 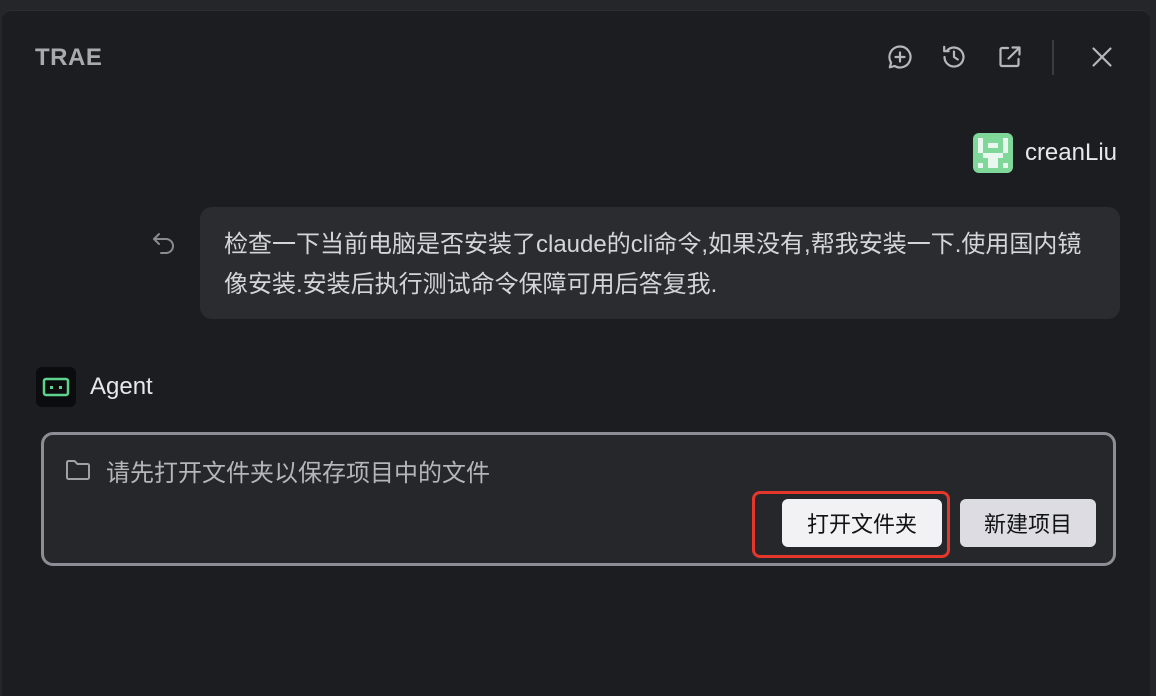 I want to click on avatar, so click(x=992, y=153).